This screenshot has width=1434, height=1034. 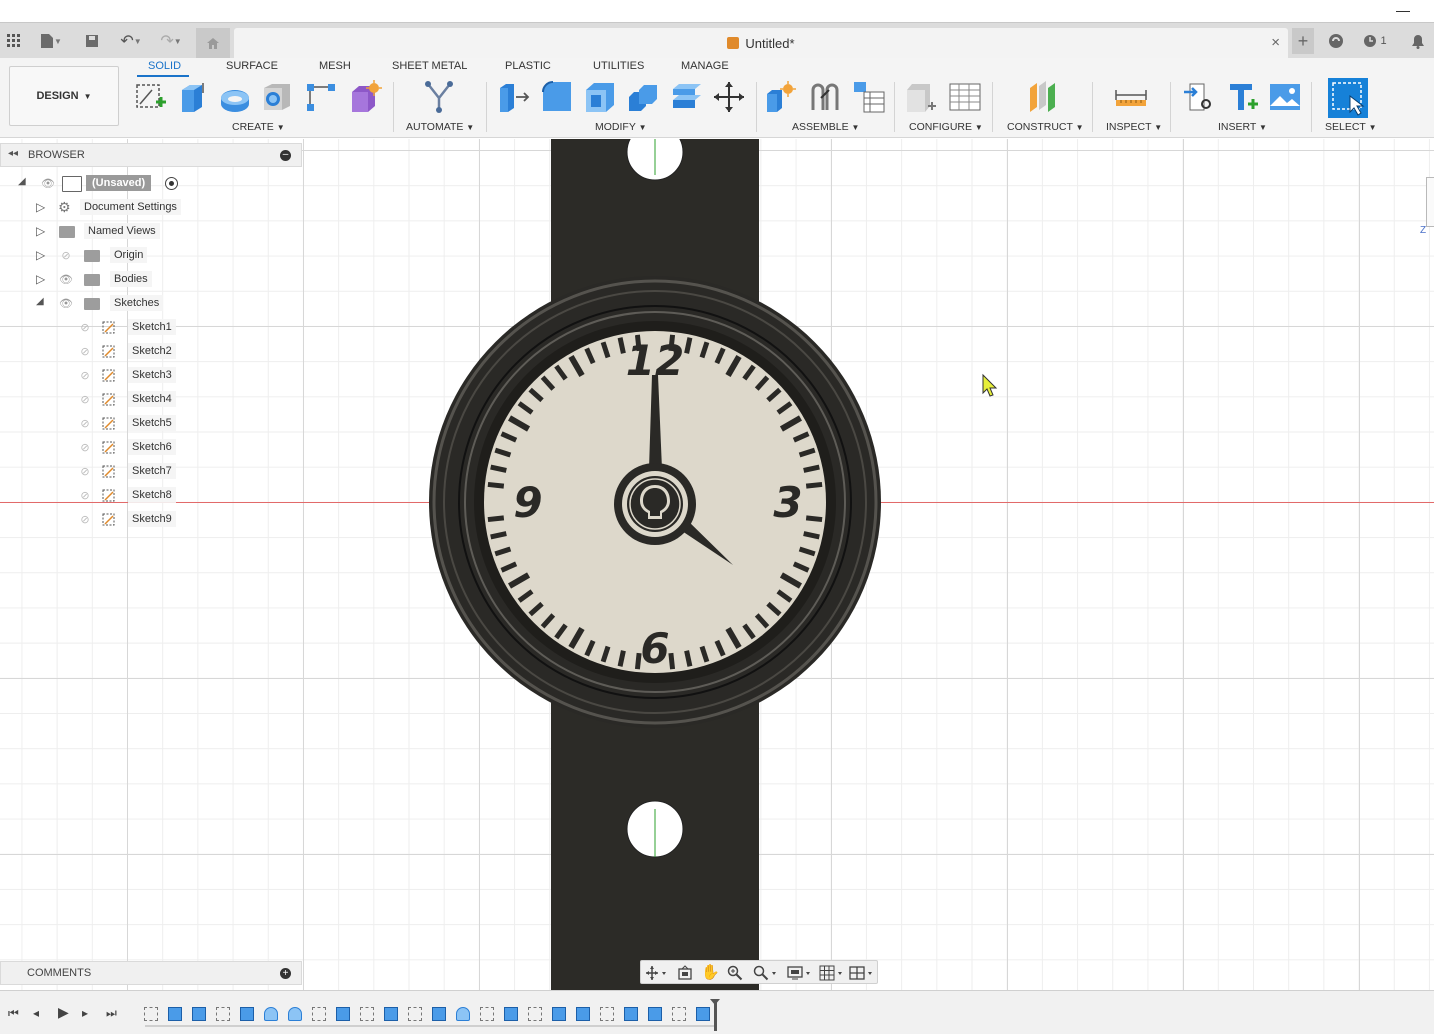 I want to click on revolve-icon, so click(x=235, y=97).